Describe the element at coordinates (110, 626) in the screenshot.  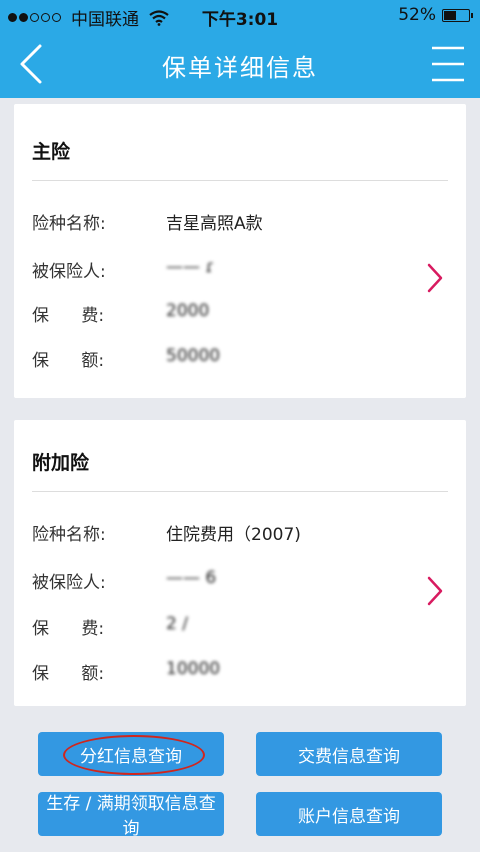
I see `field-row-premium: 保 费: 2 /` at that location.